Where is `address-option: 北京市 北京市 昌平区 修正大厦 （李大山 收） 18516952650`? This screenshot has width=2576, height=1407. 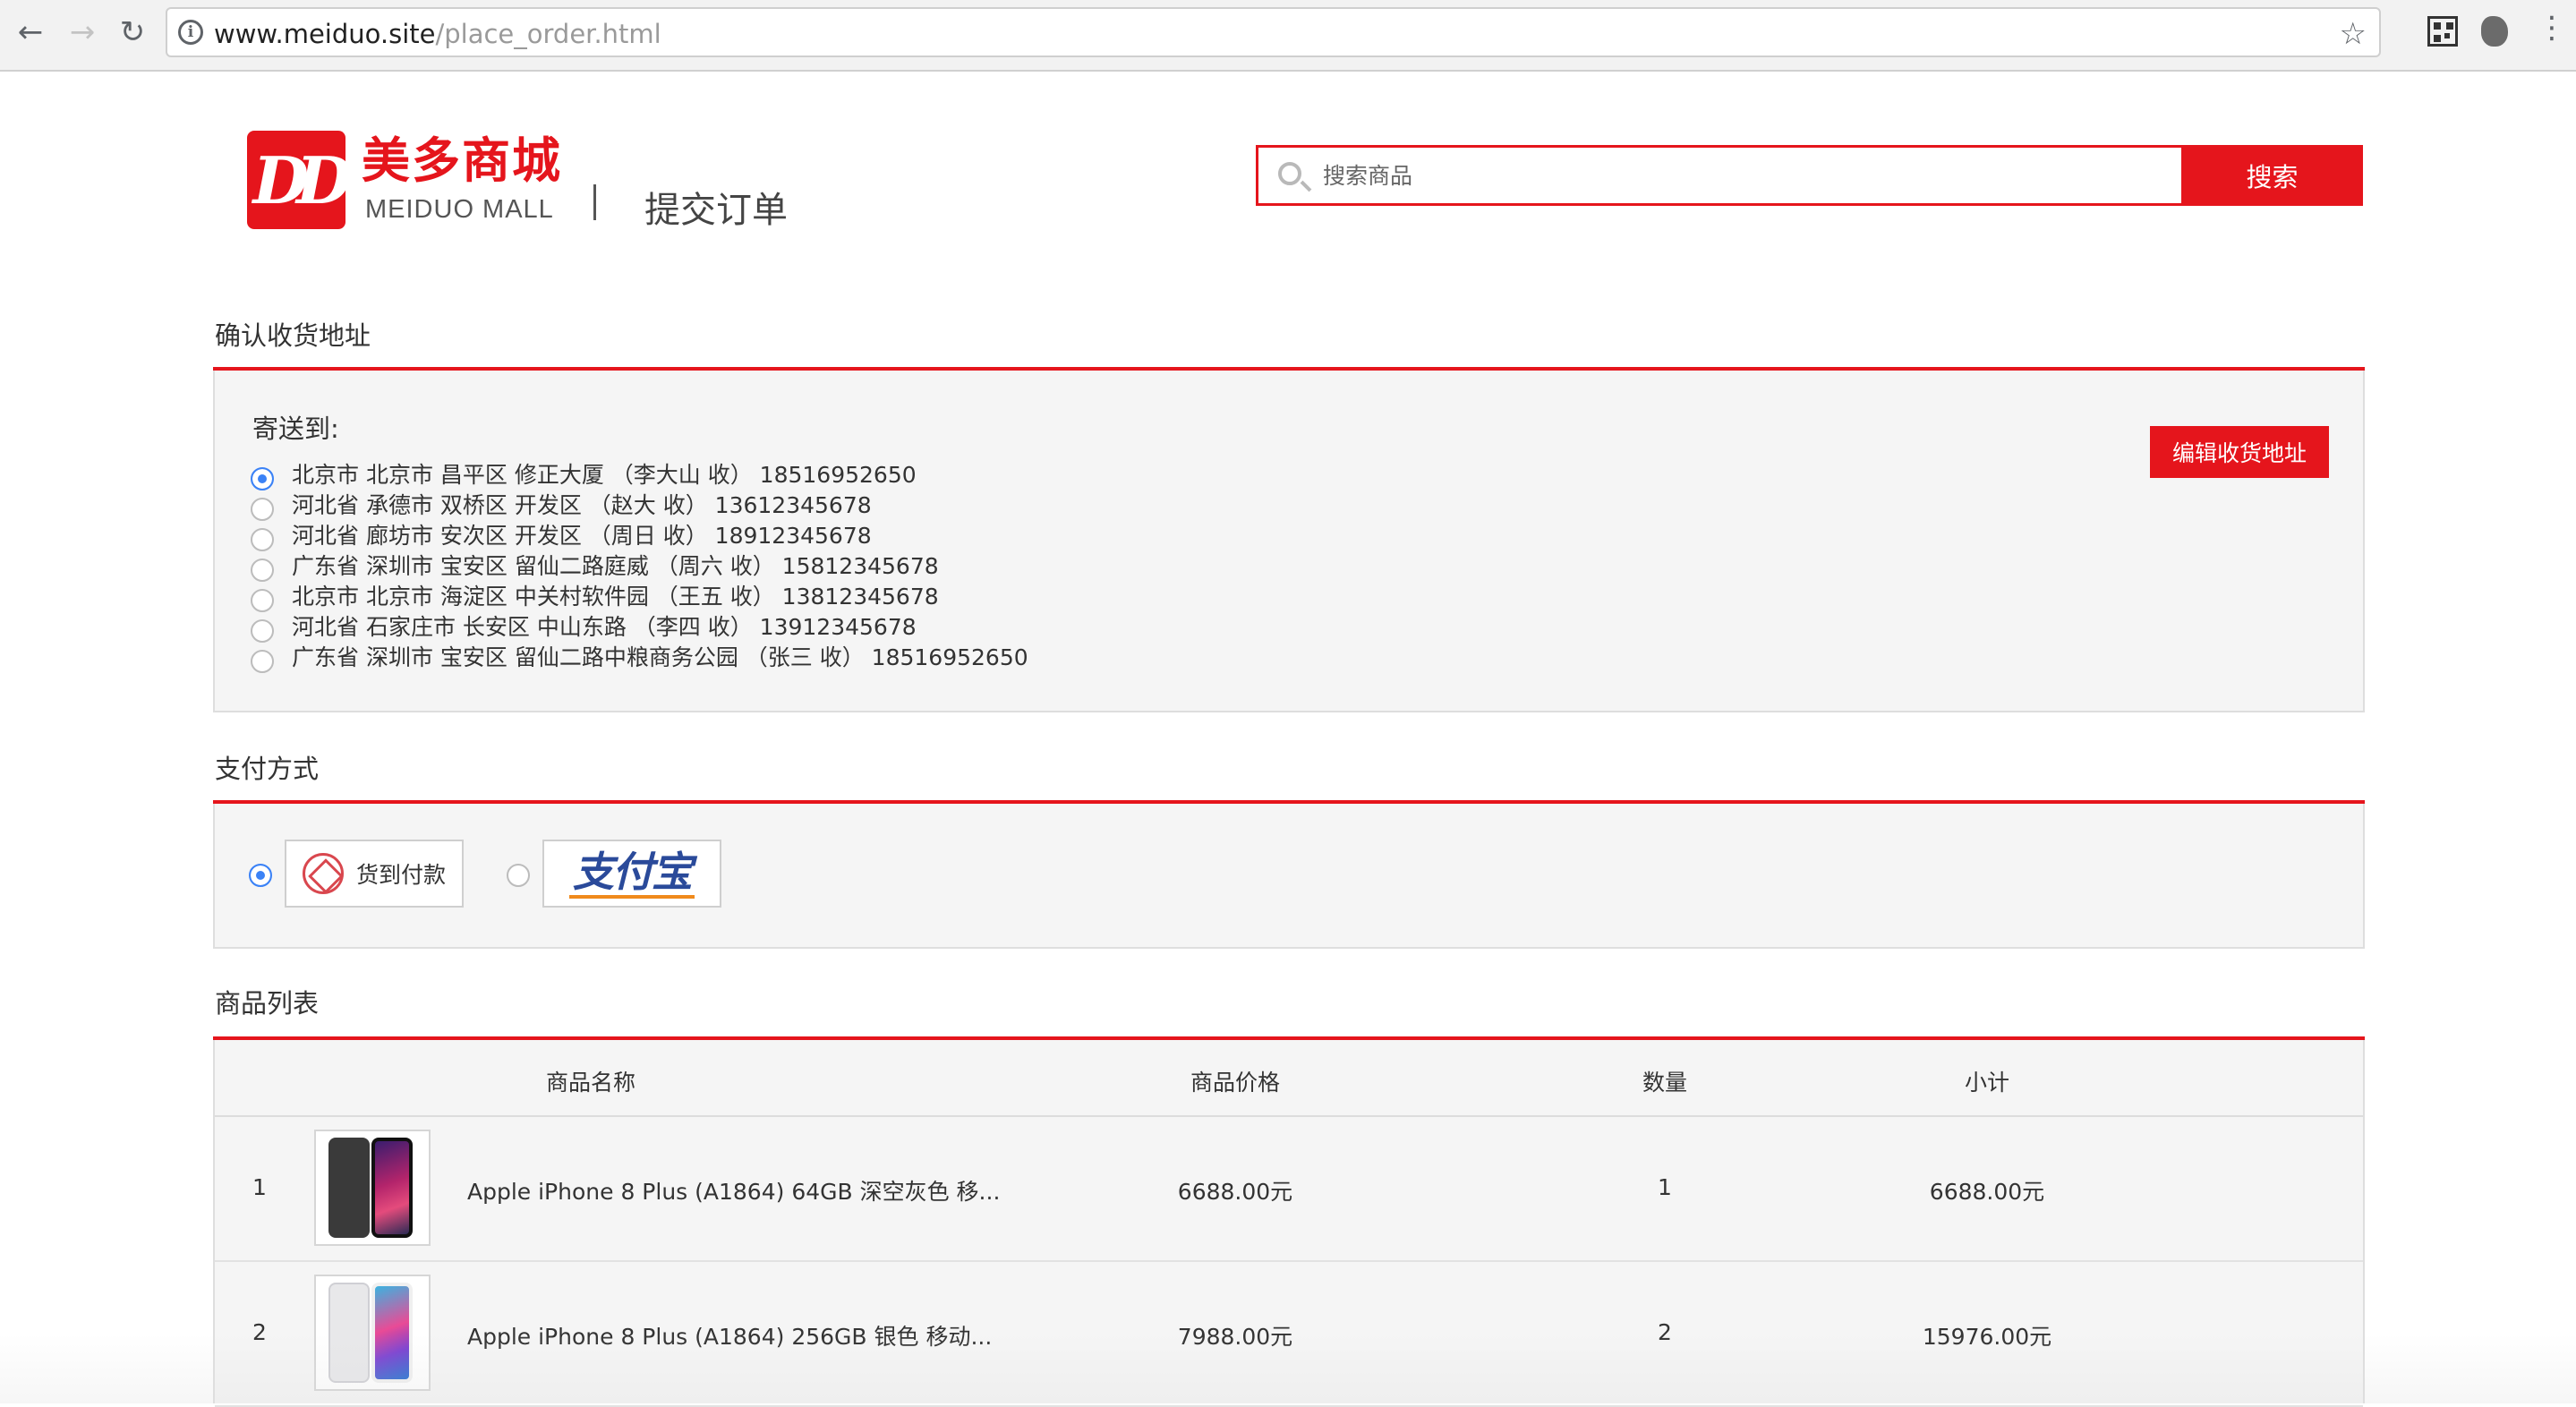 address-option: 北京市 北京市 昌平区 修正大厦 （李大山 收） 18516952650 is located at coordinates (639, 474).